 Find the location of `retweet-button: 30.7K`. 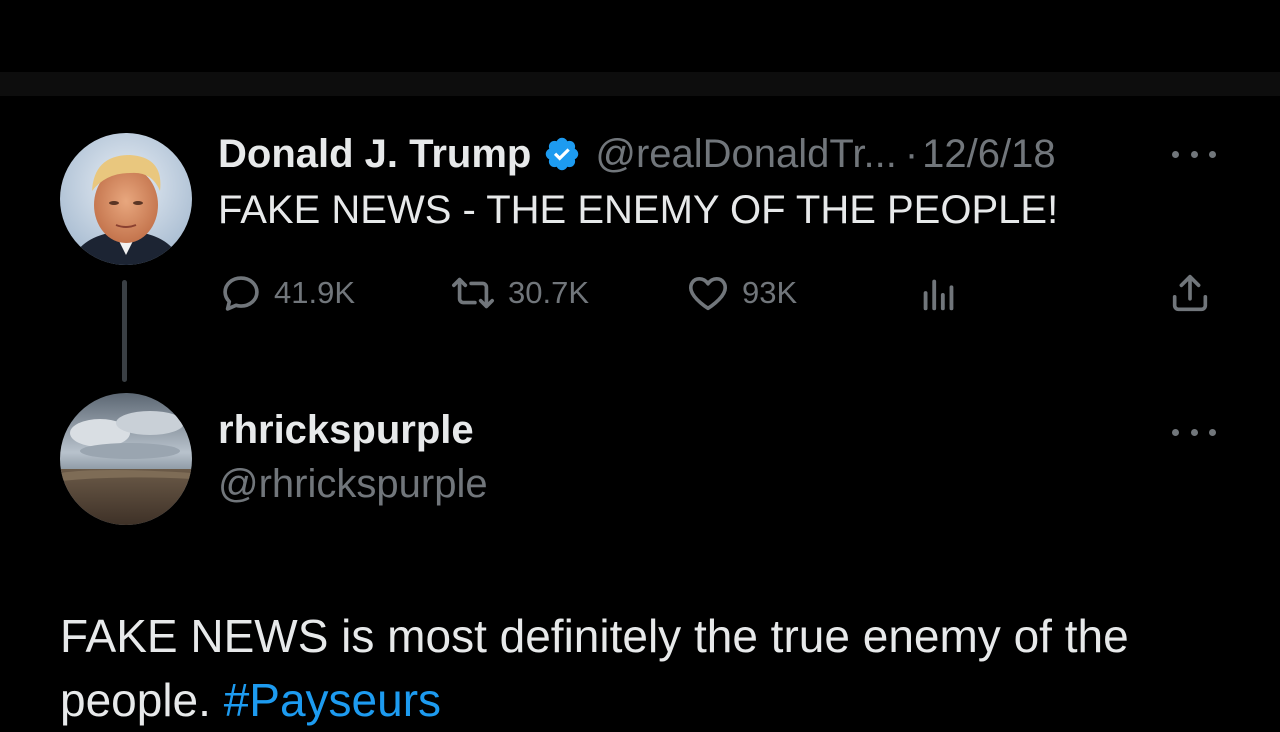

retweet-button: 30.7K is located at coordinates (518, 293).